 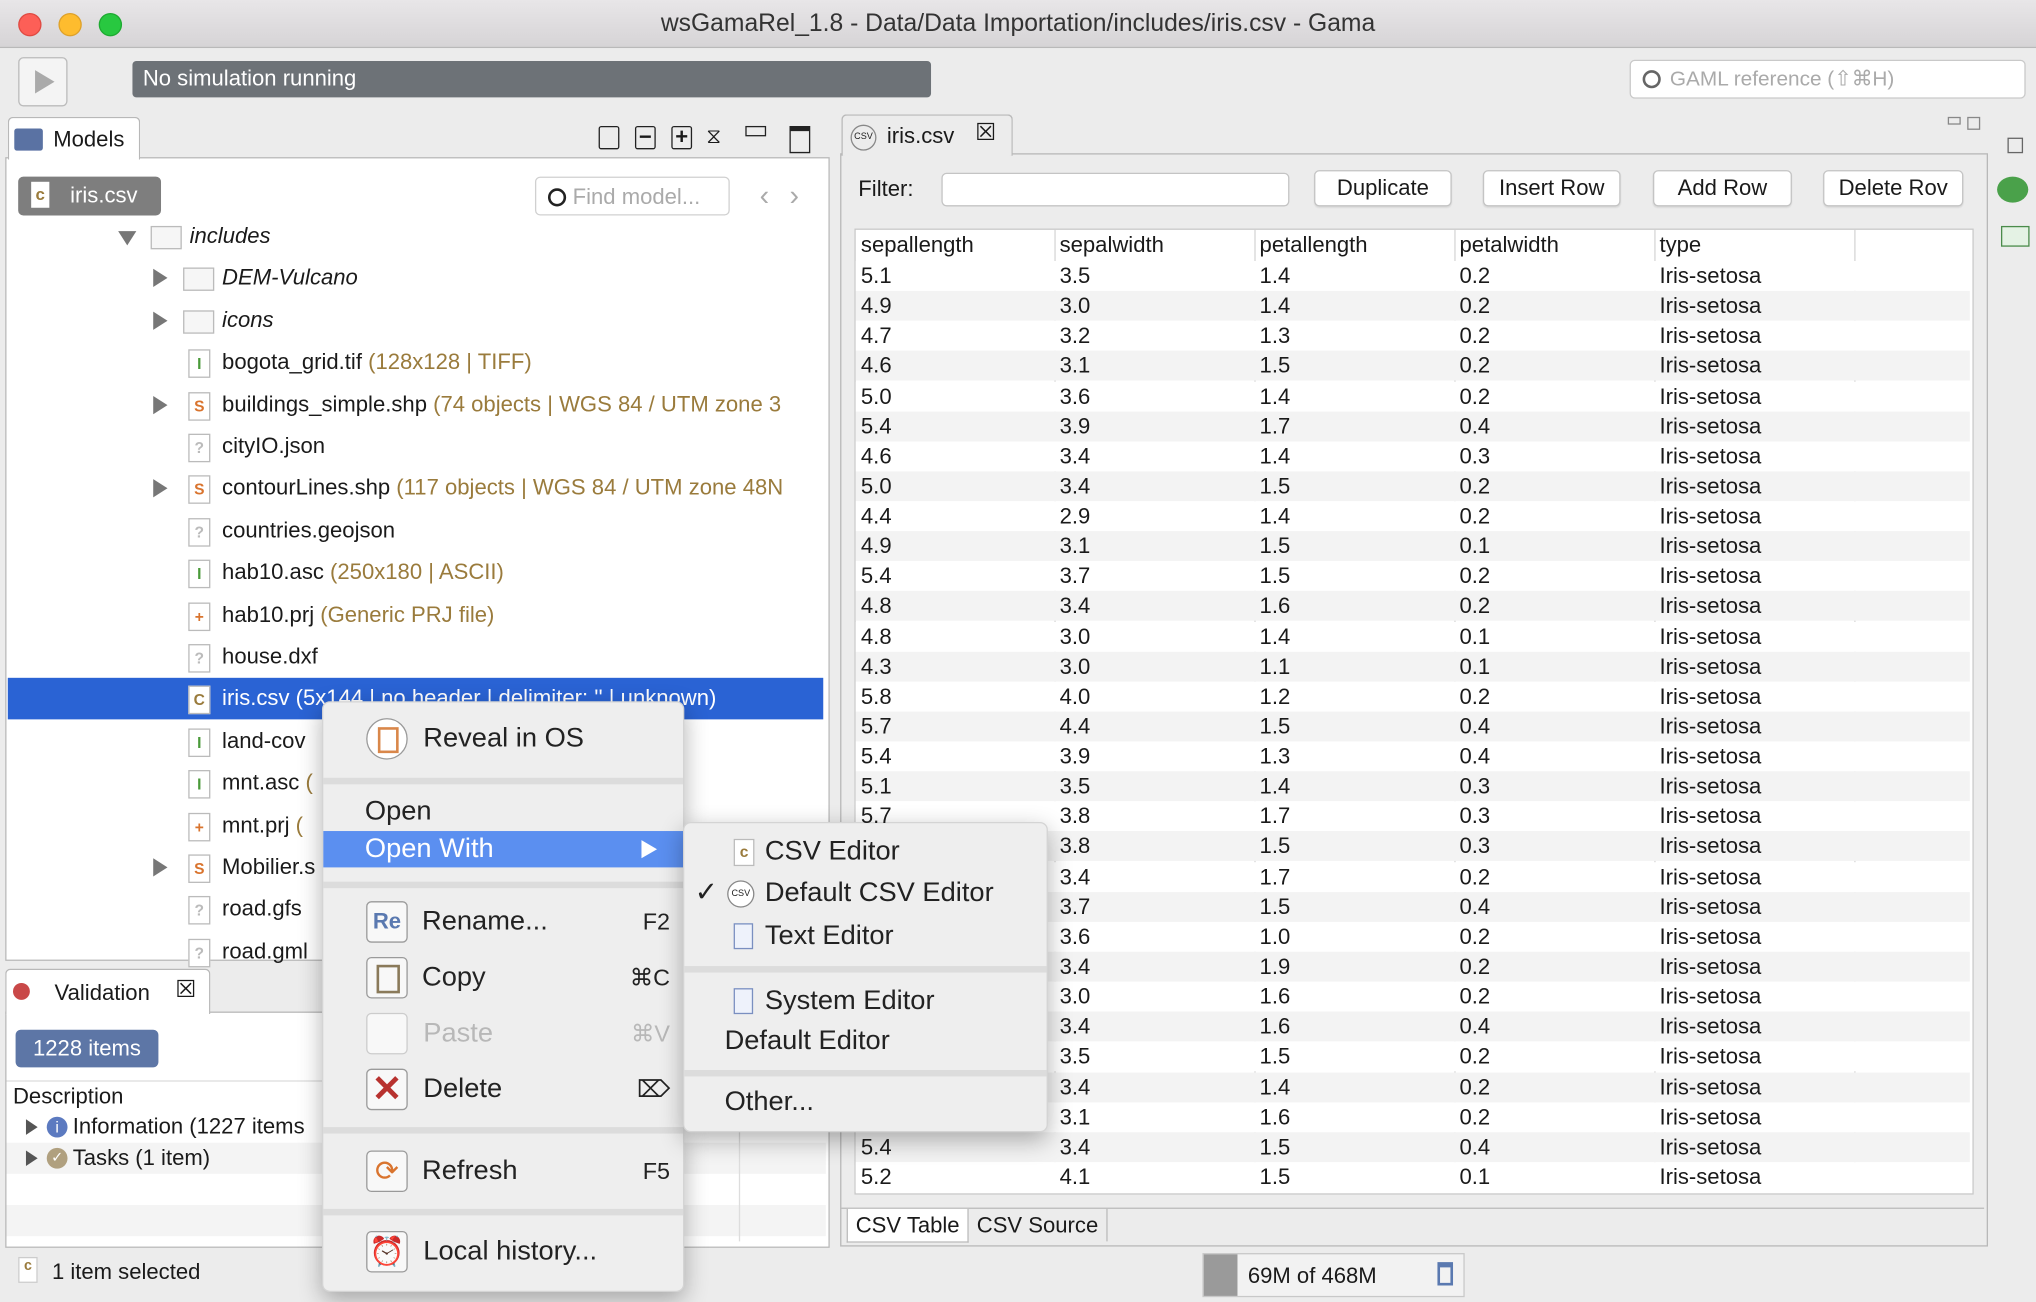 I want to click on gaml-reference-search: GAML reference (⇧⌘H), so click(x=1827, y=79).